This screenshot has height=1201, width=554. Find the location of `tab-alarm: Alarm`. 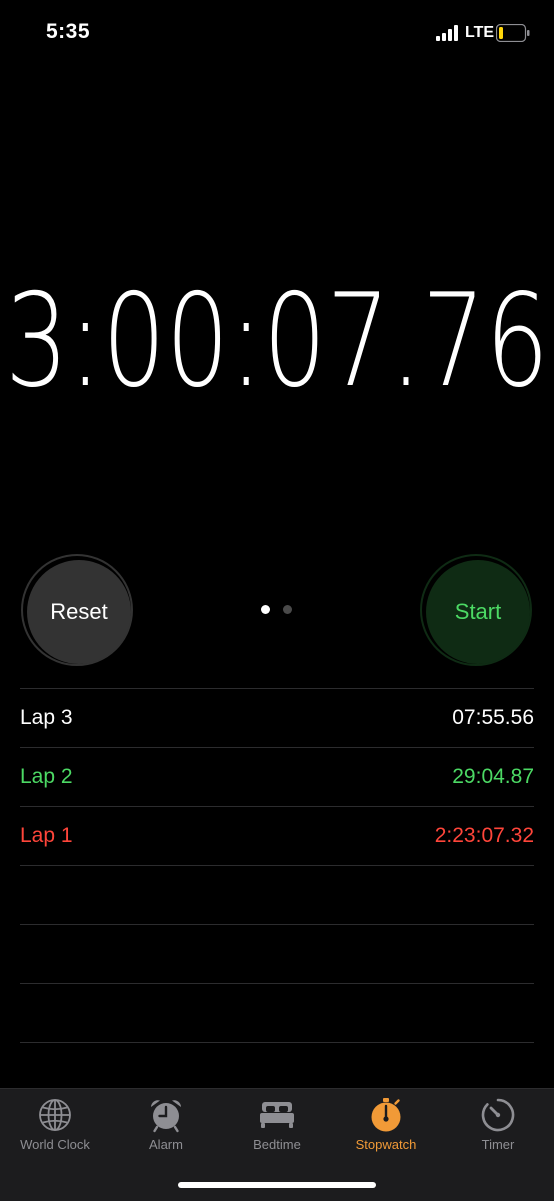

tab-alarm: Alarm is located at coordinates (166, 1129).